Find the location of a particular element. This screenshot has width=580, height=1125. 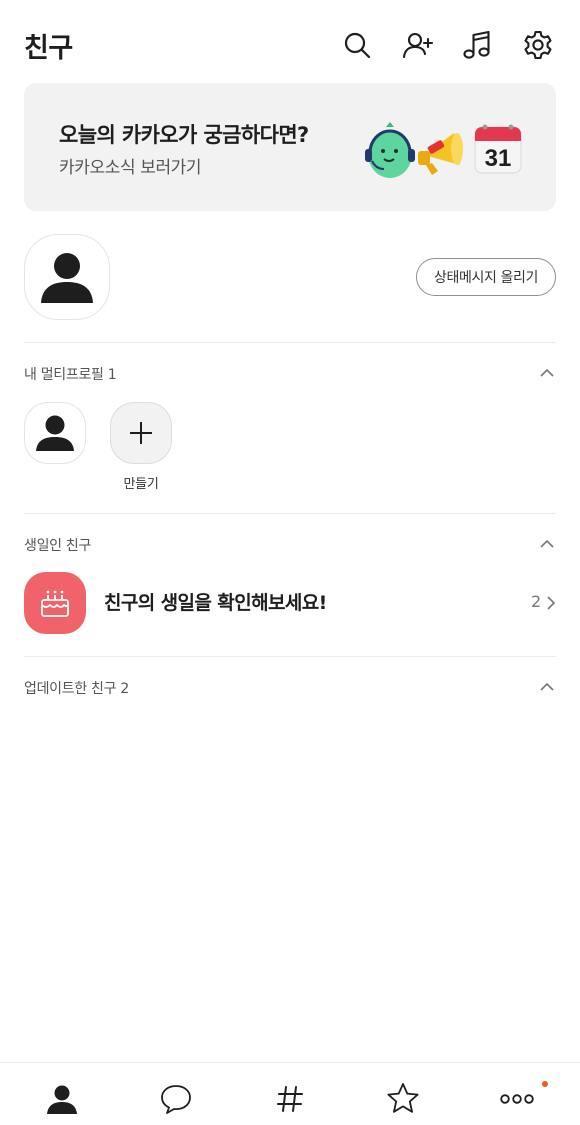

birthday-cake-tile is located at coordinates (55, 603).